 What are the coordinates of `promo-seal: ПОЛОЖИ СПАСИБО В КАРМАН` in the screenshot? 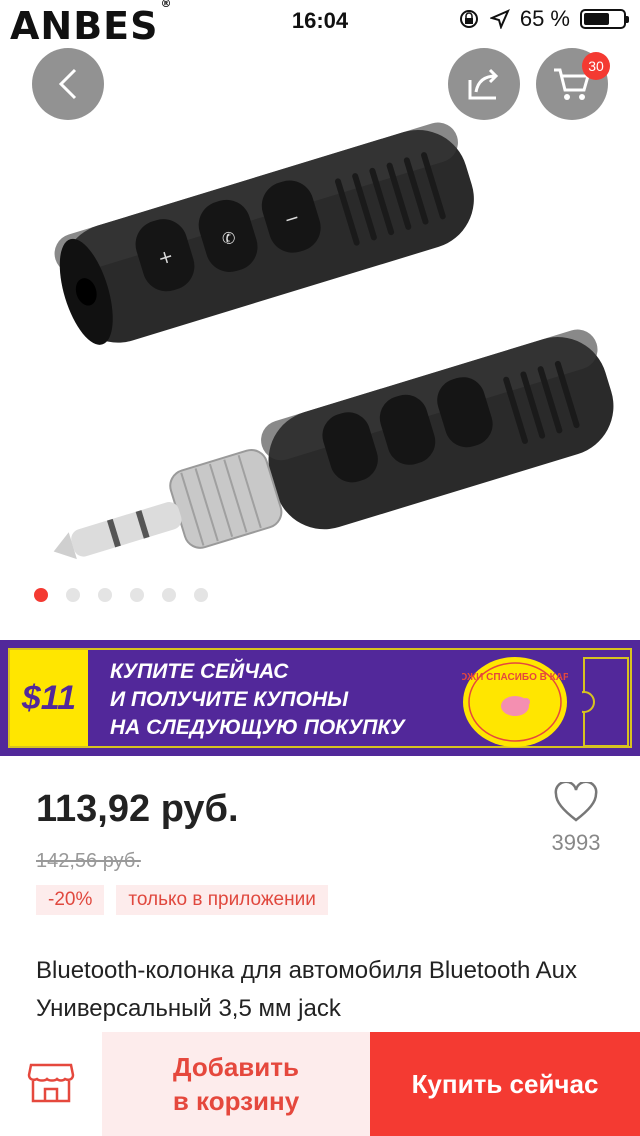 It's located at (515, 702).